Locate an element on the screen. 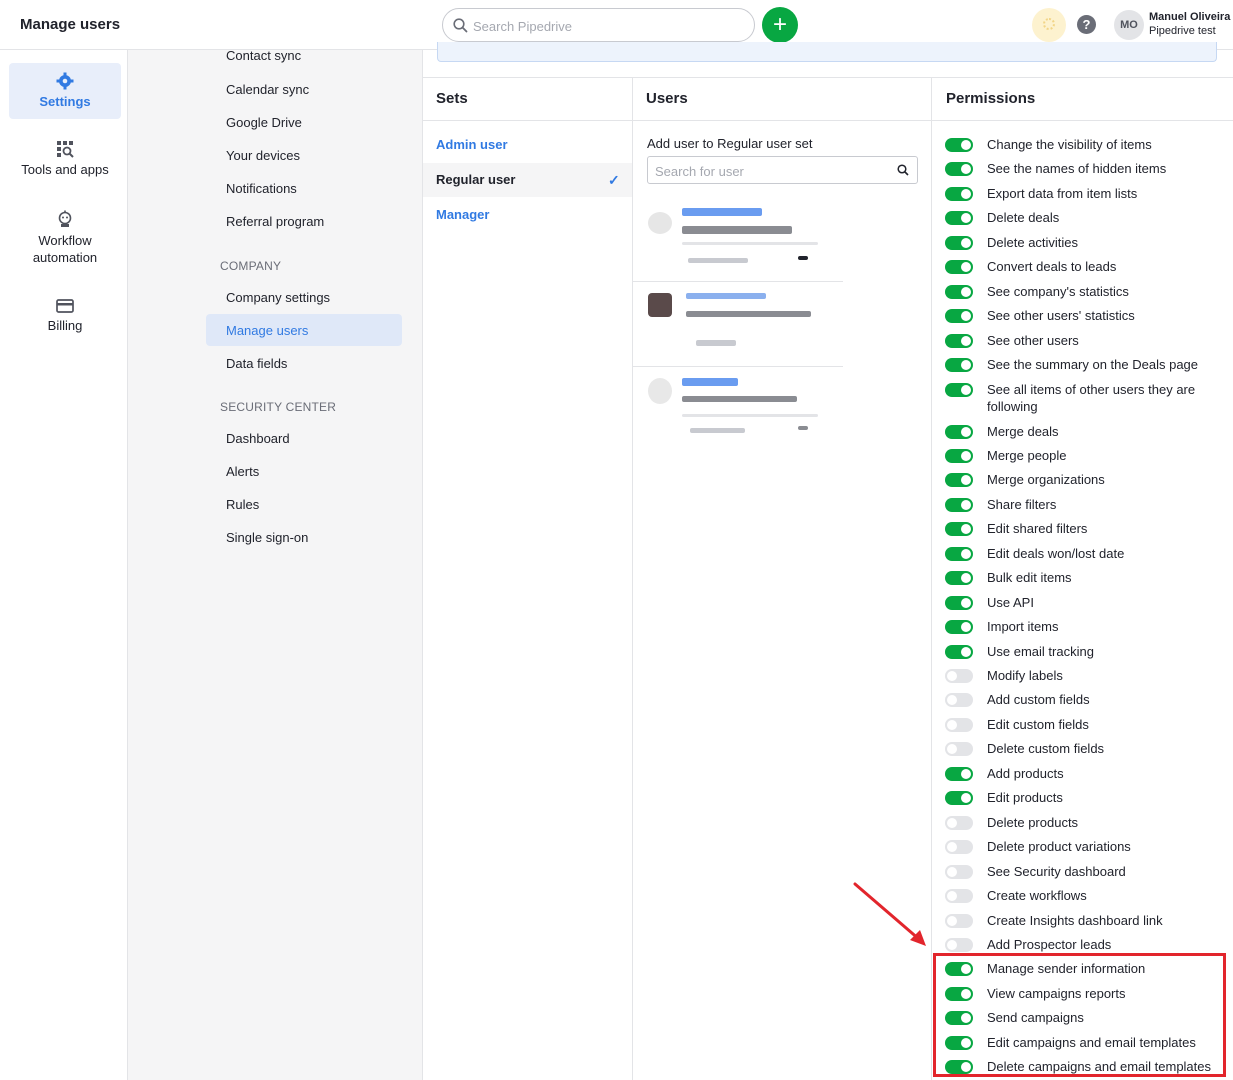  subnav-your-devices: Your devices is located at coordinates (263, 155).